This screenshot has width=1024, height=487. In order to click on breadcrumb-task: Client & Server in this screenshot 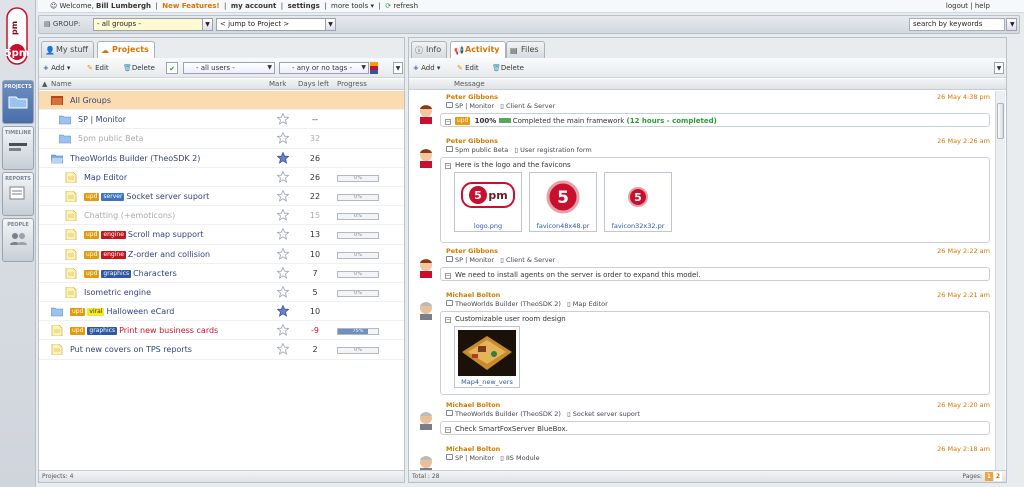, I will do `click(530, 106)`.